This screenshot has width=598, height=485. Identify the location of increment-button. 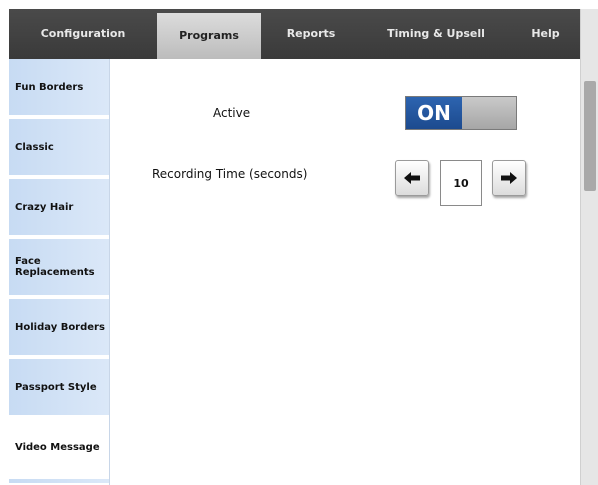
(509, 178).